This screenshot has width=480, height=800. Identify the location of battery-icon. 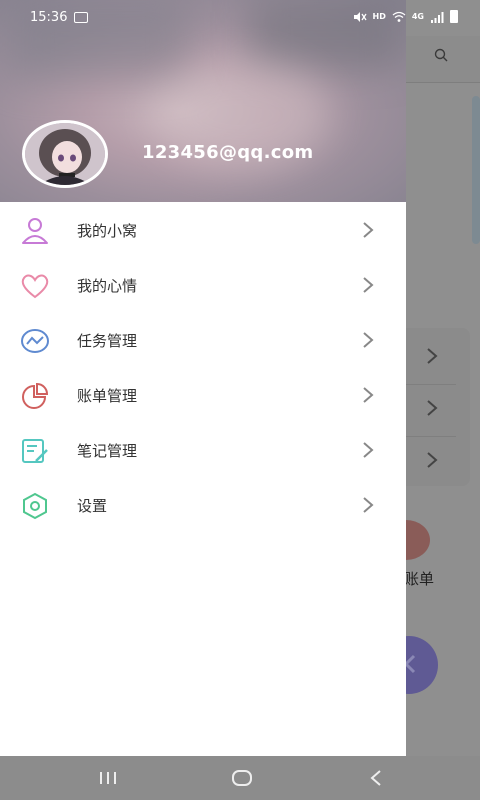
(454, 16).